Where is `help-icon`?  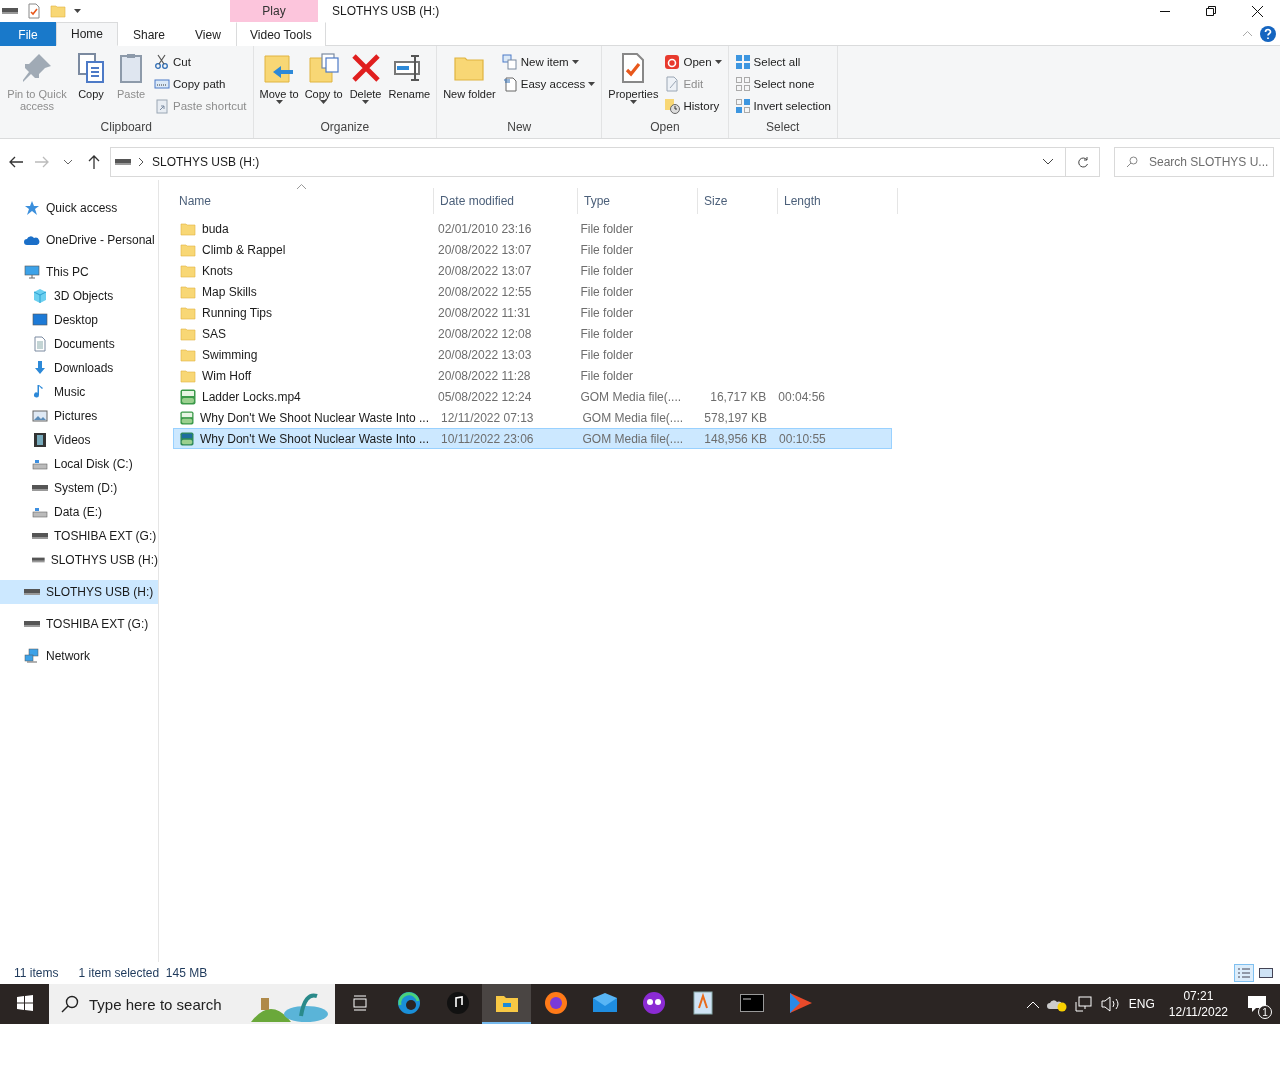
help-icon is located at coordinates (1268, 33).